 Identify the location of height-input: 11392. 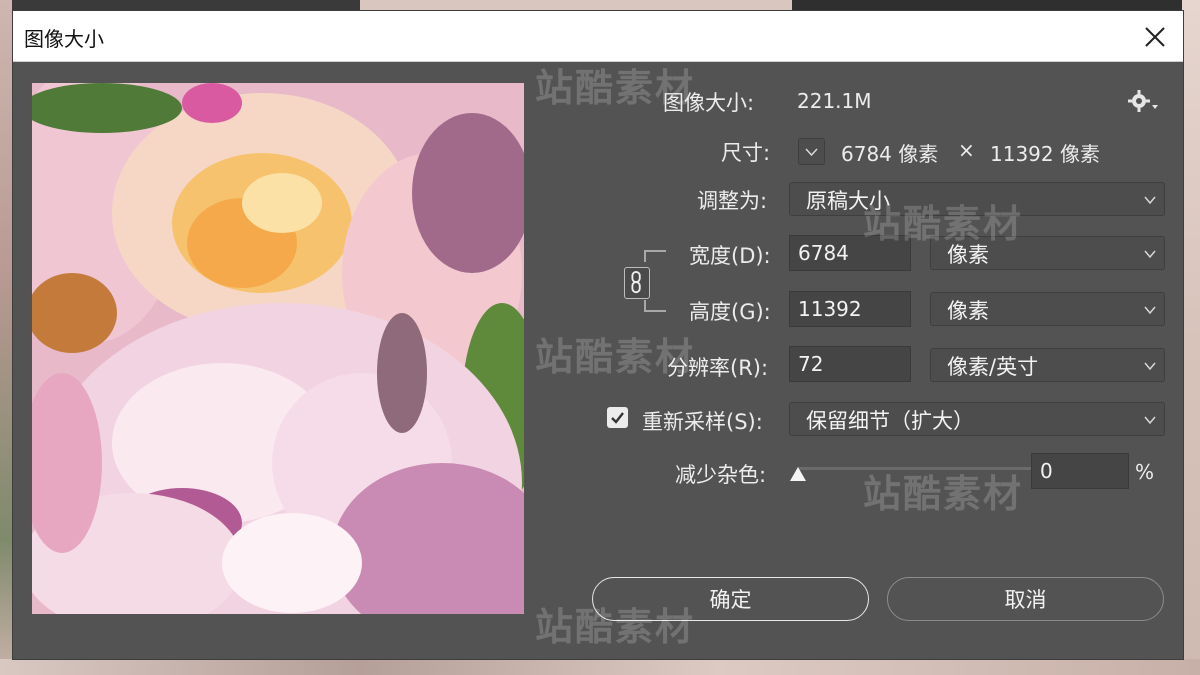
(850, 309).